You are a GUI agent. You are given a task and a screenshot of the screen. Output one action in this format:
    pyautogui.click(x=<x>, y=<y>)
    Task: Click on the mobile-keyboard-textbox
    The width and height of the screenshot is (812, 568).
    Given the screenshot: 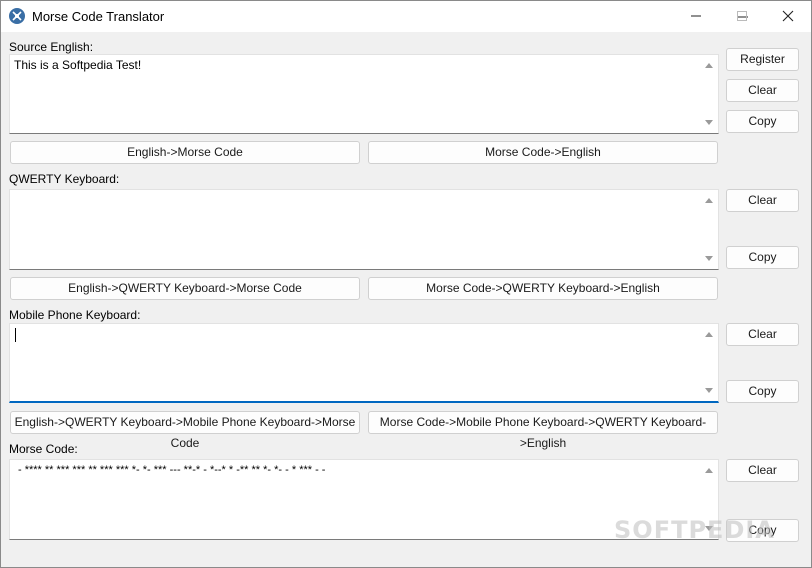 What is the action you would take?
    pyautogui.click(x=364, y=363)
    